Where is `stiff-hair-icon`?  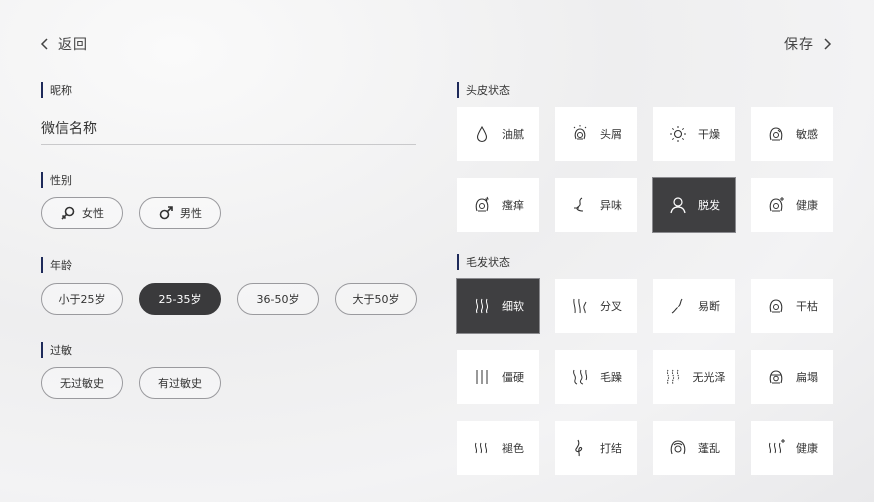 stiff-hair-icon is located at coordinates (482, 377).